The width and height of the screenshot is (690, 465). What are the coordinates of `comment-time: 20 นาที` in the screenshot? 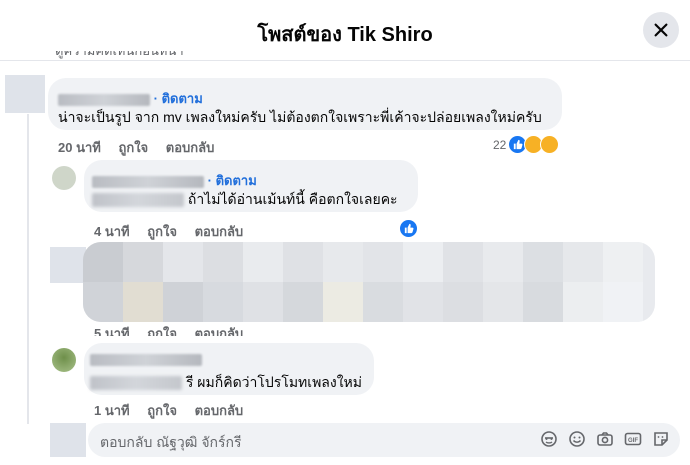 It's located at (79, 147).